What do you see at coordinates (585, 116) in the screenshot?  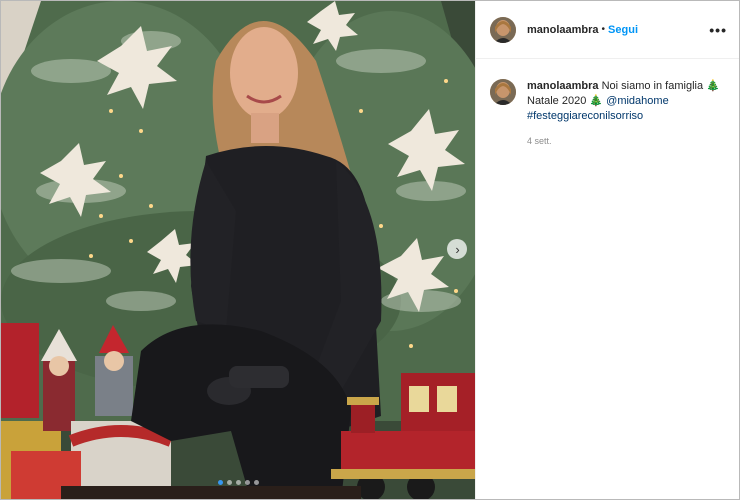 I see `hashtag-link: #festeggiareconilsorriso` at bounding box center [585, 116].